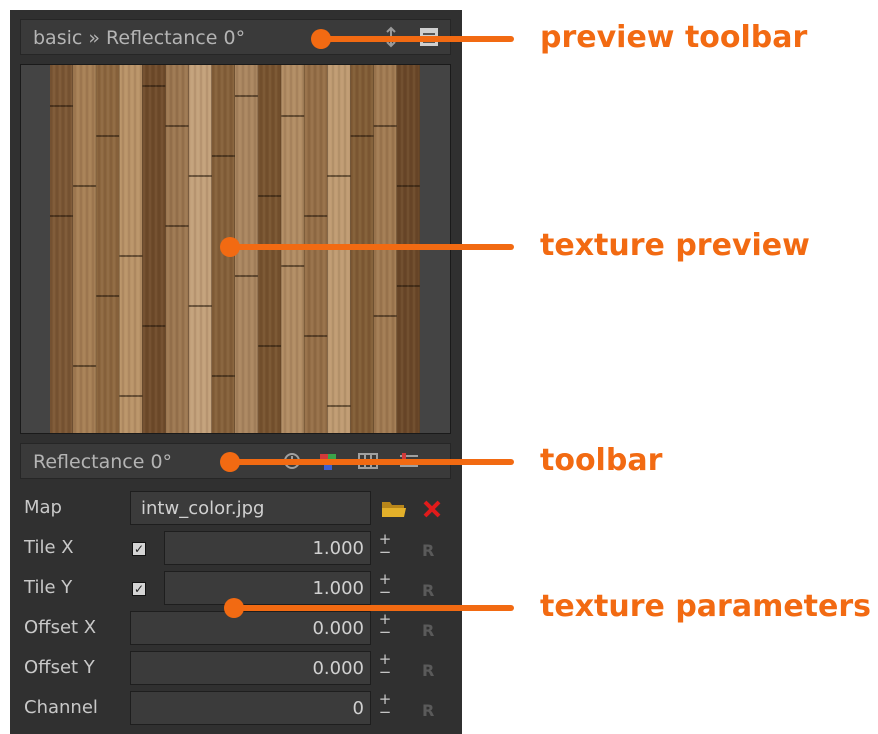  What do you see at coordinates (675, 245) in the screenshot?
I see `callout-texture-preview: texture preview` at bounding box center [675, 245].